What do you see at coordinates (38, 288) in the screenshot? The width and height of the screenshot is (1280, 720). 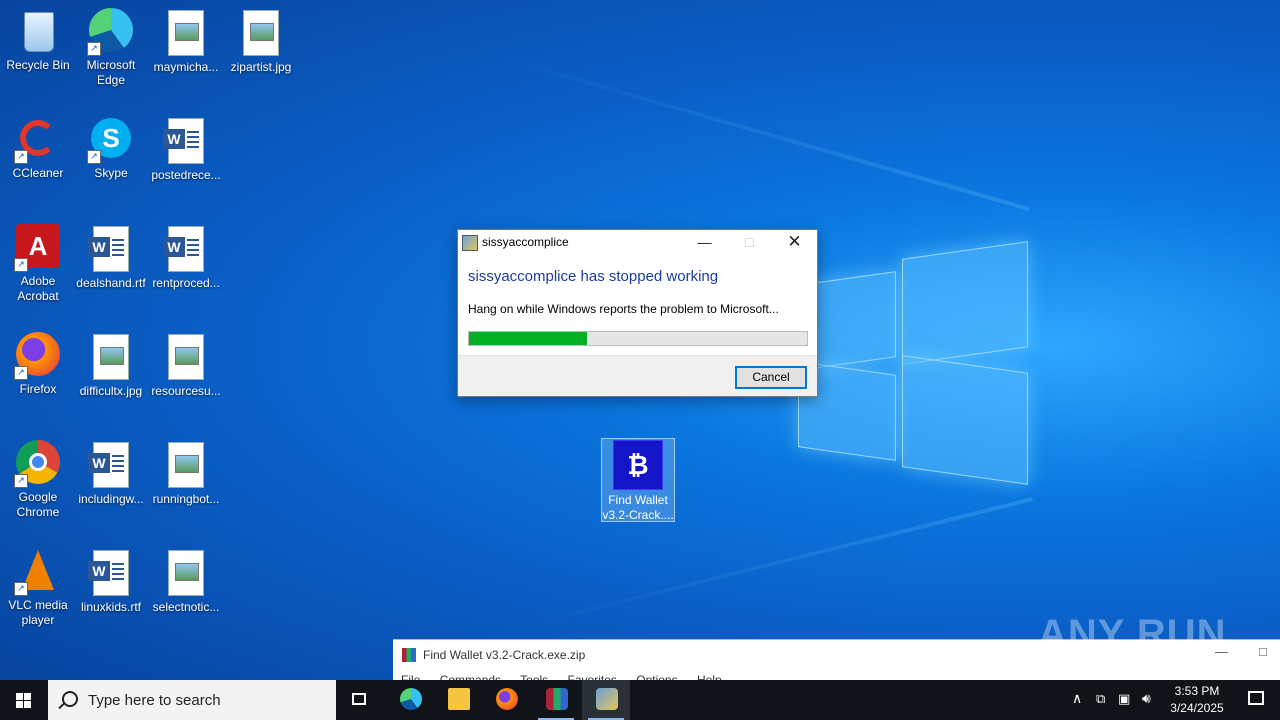 I see `desktop-icon-label: Adobe Acrobat` at bounding box center [38, 288].